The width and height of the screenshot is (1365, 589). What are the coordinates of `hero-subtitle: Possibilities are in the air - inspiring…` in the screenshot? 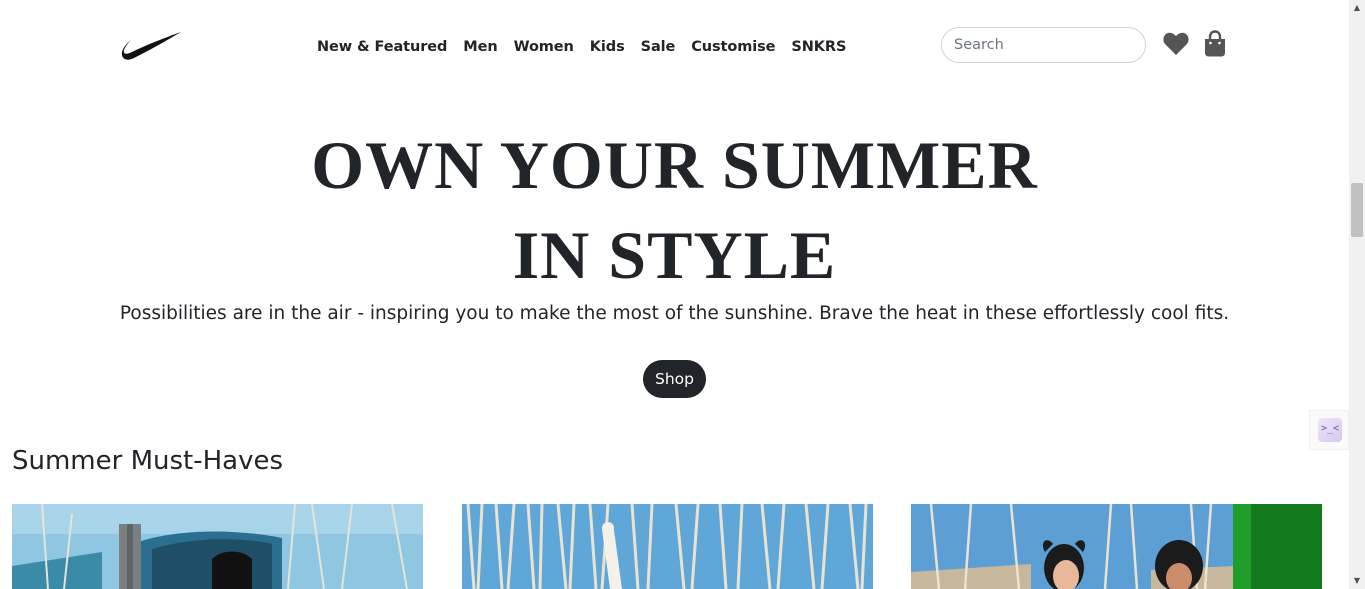 It's located at (674, 313).